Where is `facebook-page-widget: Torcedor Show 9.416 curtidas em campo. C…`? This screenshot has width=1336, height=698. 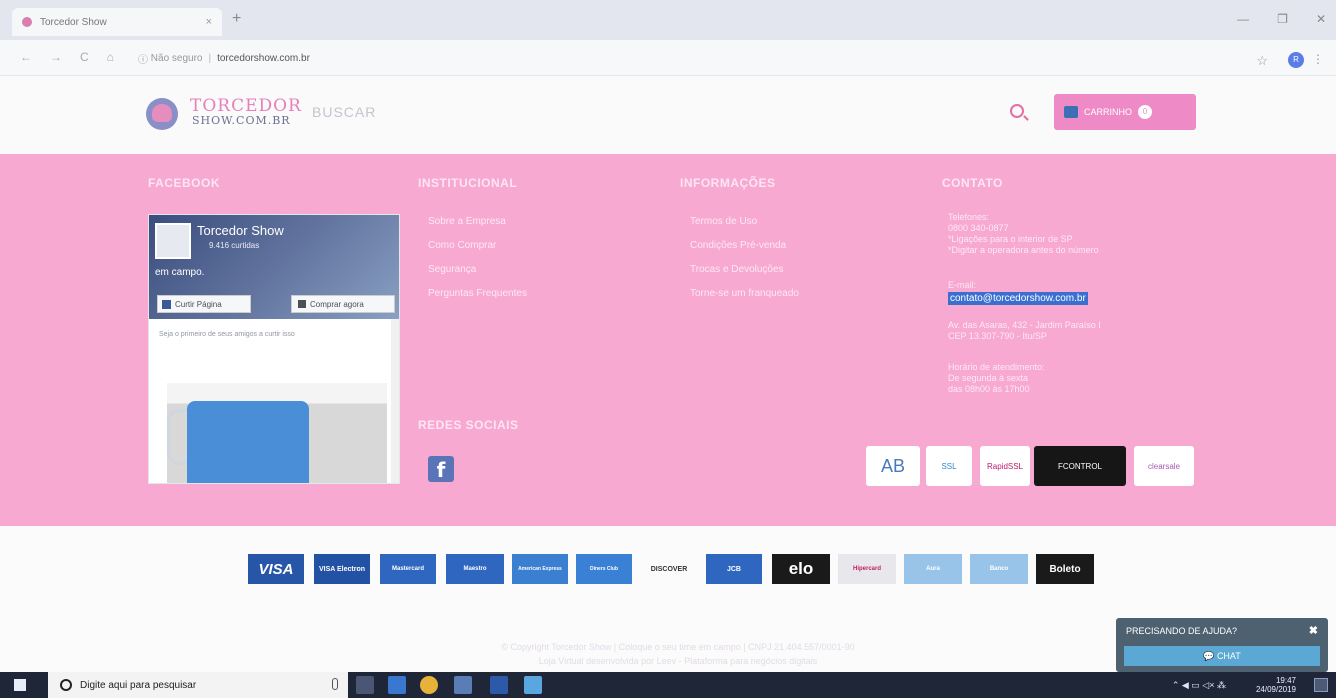
facebook-page-widget: Torcedor Show 9.416 curtidas em campo. C… is located at coordinates (274, 349).